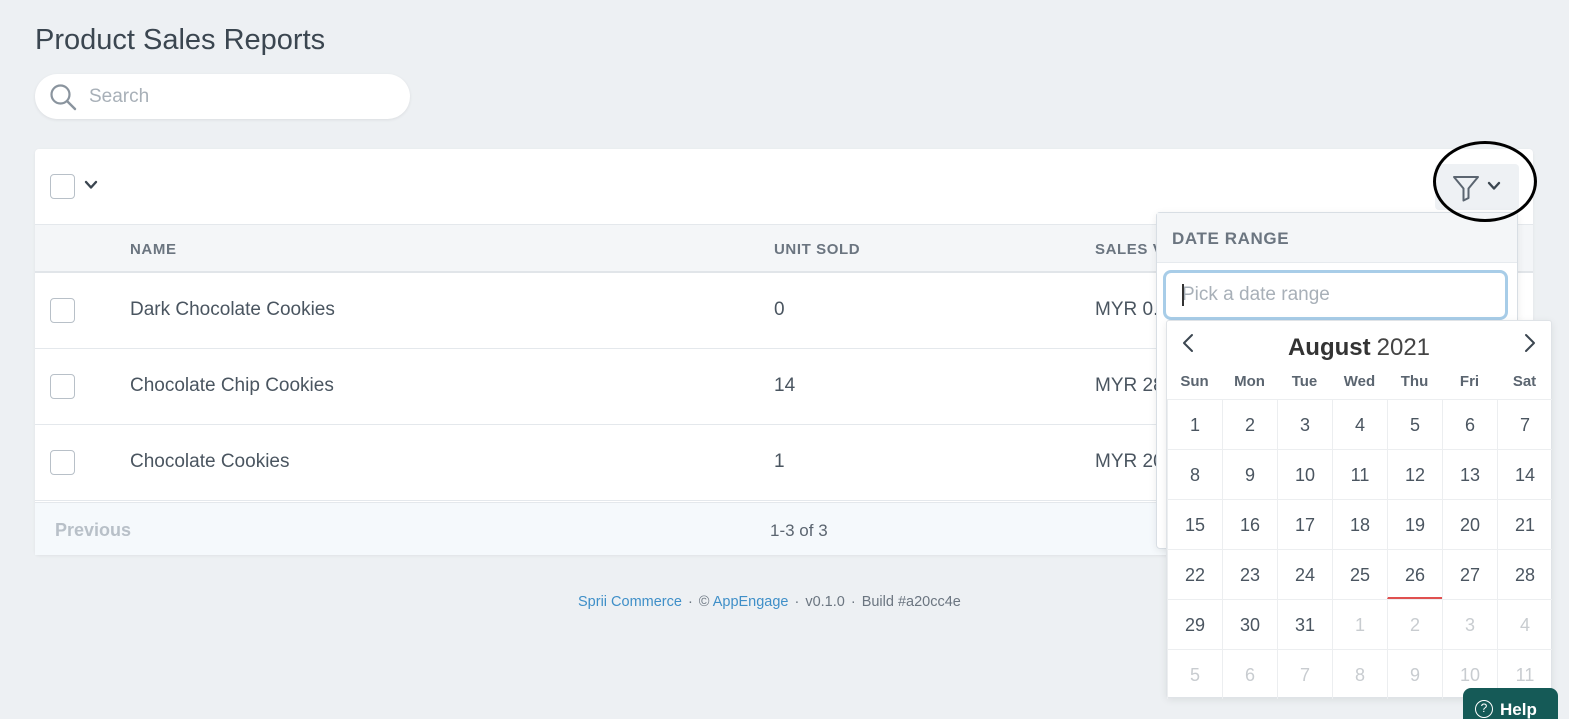  I want to click on product-name: Chocolate Chip Cookies, so click(232, 385).